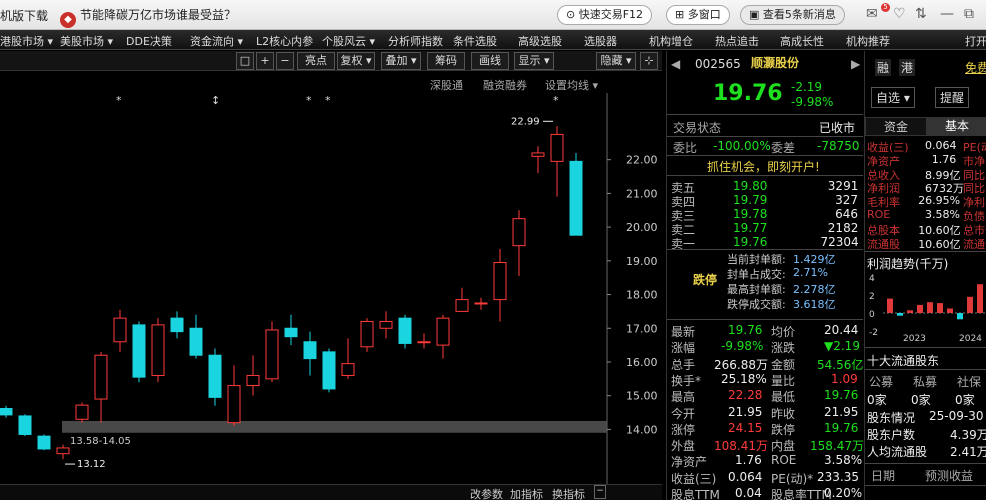 The image size is (986, 500). What do you see at coordinates (698, 15) in the screenshot?
I see `multi-window-button: ⊞ 多窗口` at bounding box center [698, 15].